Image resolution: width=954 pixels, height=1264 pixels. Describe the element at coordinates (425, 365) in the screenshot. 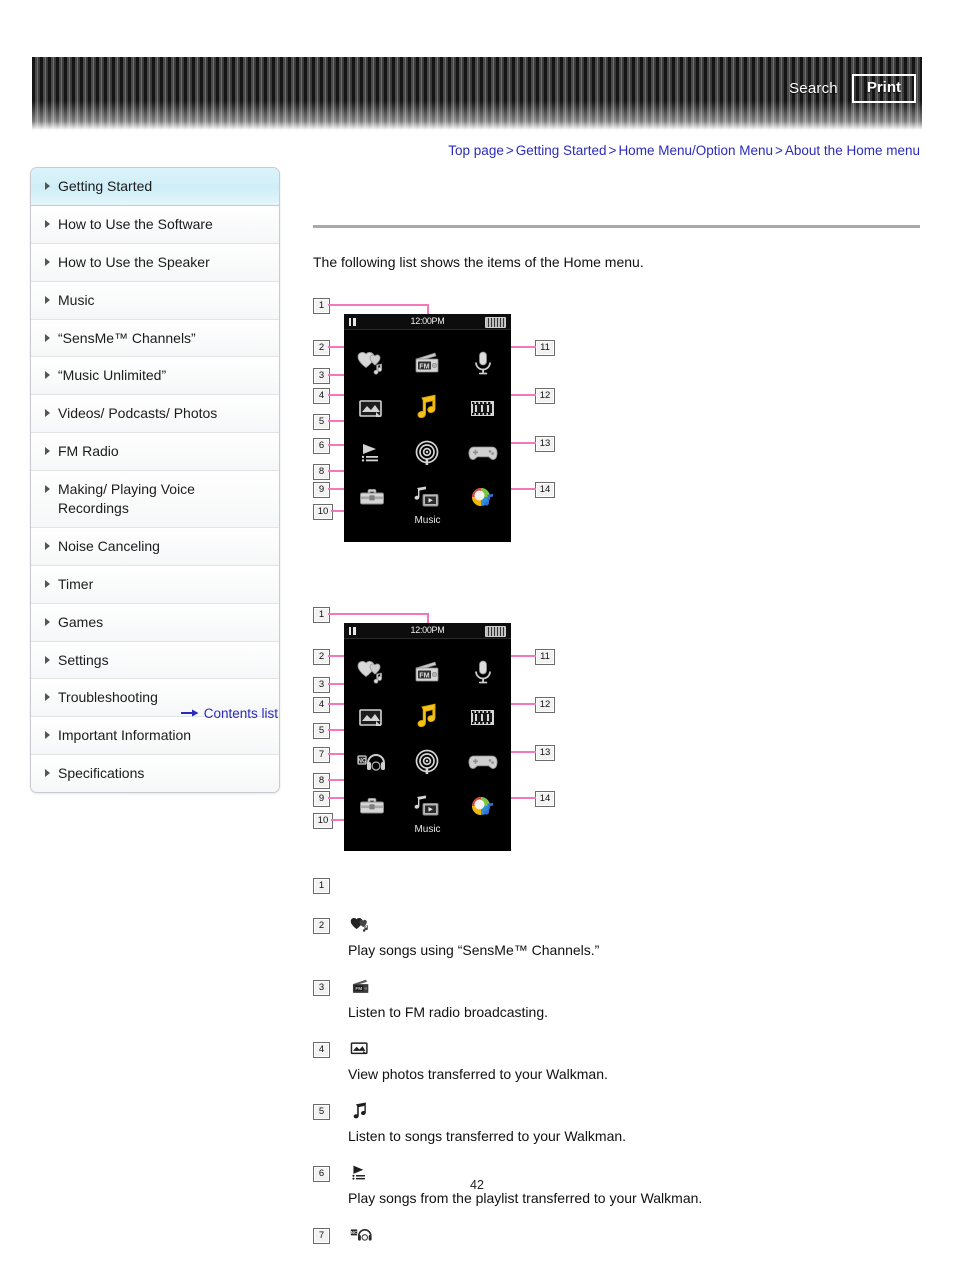

I see `svg-text: FM` at that location.